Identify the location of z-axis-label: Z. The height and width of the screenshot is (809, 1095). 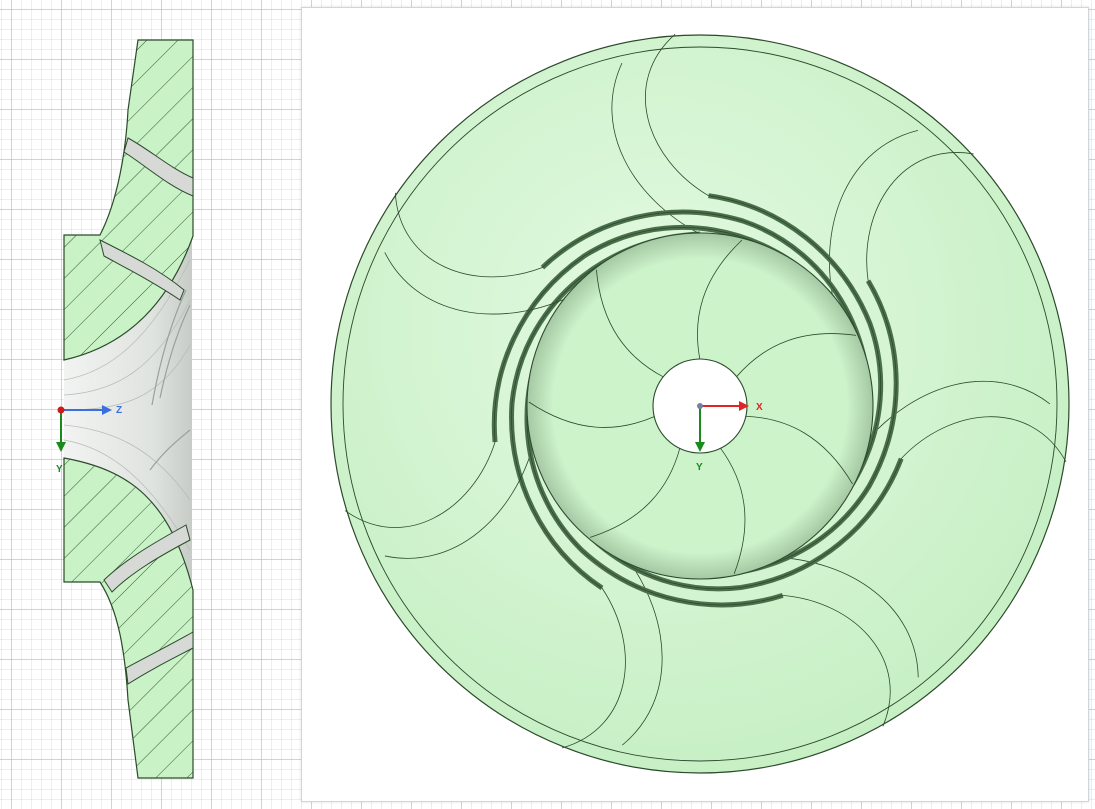
(119, 410).